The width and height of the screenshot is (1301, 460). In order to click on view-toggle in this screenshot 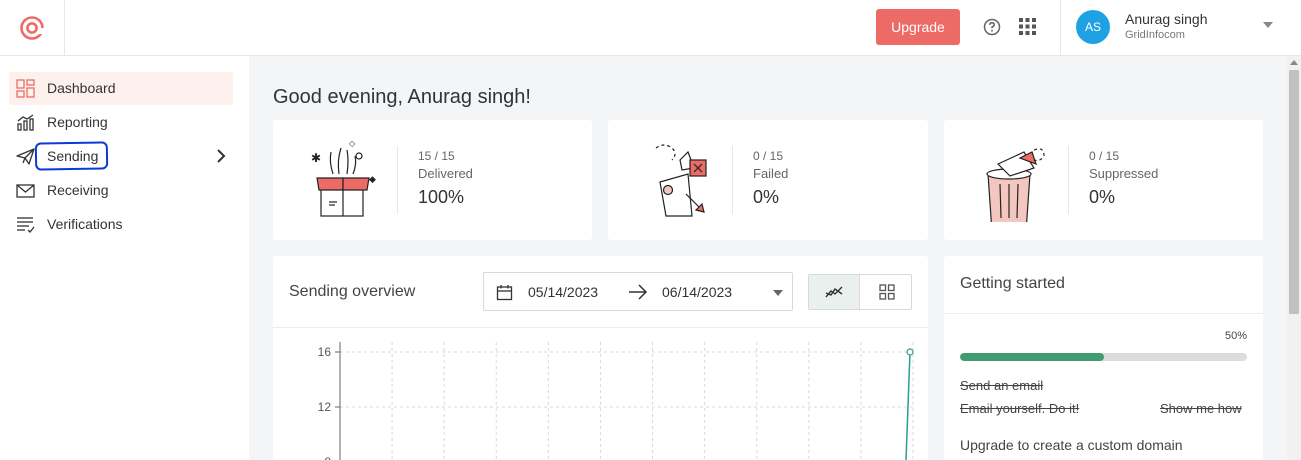, I will do `click(860, 292)`.